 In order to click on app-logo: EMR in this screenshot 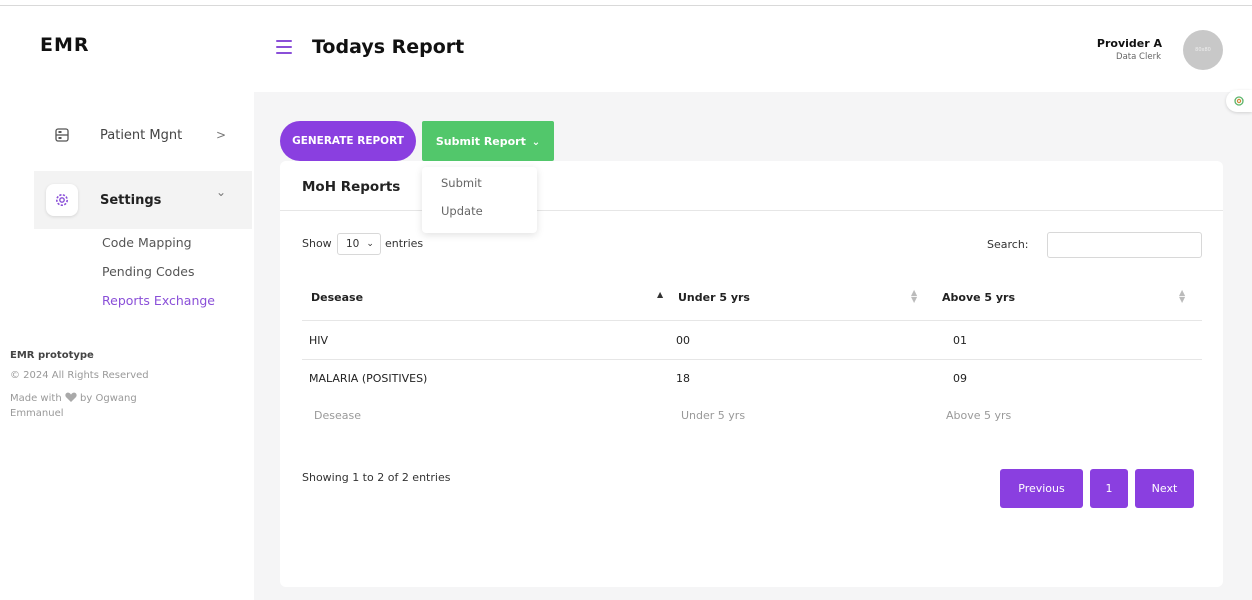, I will do `click(65, 45)`.